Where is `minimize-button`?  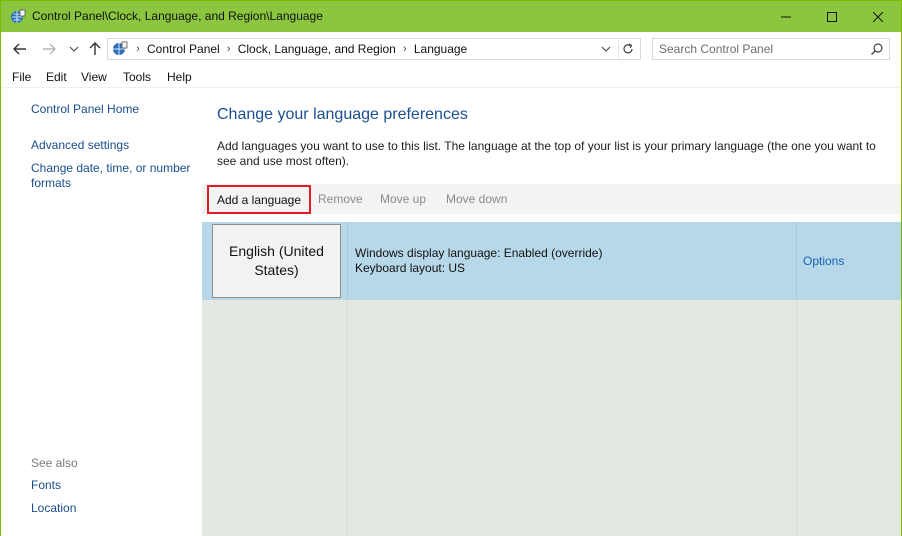 minimize-button is located at coordinates (786, 16).